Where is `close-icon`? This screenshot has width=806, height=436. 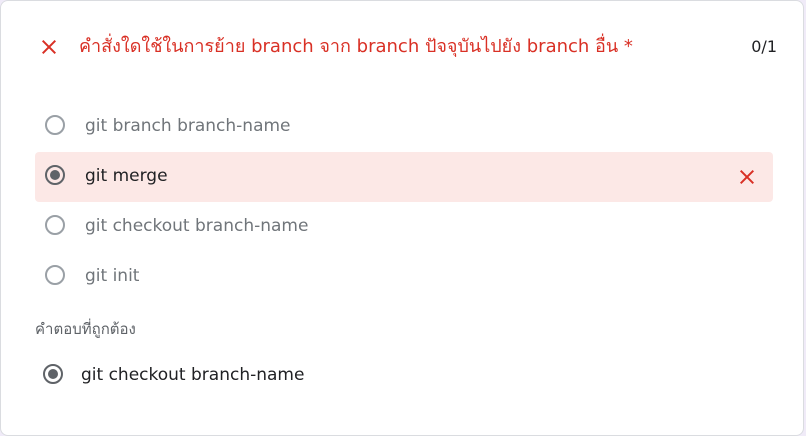 close-icon is located at coordinates (49, 47).